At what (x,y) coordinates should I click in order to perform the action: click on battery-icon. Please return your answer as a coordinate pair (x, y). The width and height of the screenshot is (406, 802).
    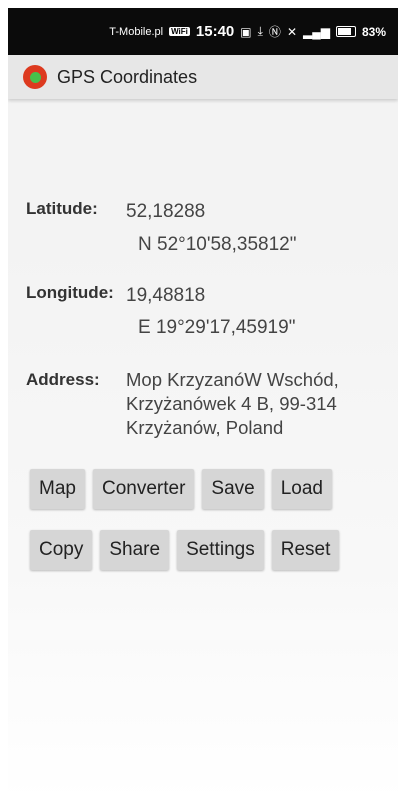
    Looking at the image, I should click on (345, 31).